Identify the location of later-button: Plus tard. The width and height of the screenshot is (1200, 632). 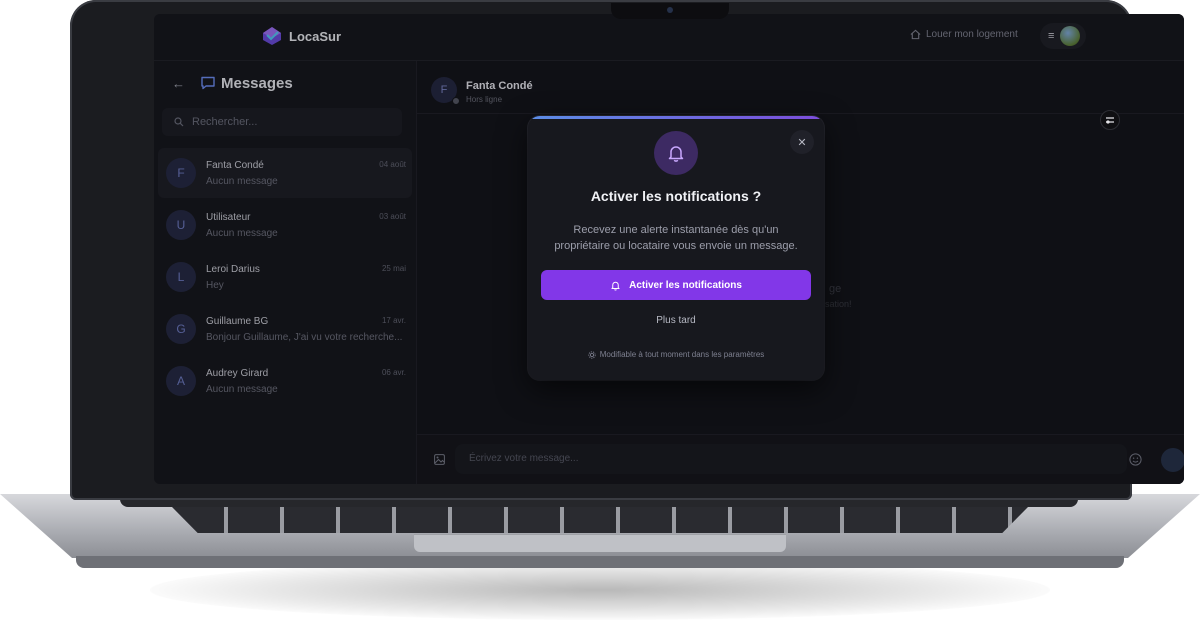
(676, 321).